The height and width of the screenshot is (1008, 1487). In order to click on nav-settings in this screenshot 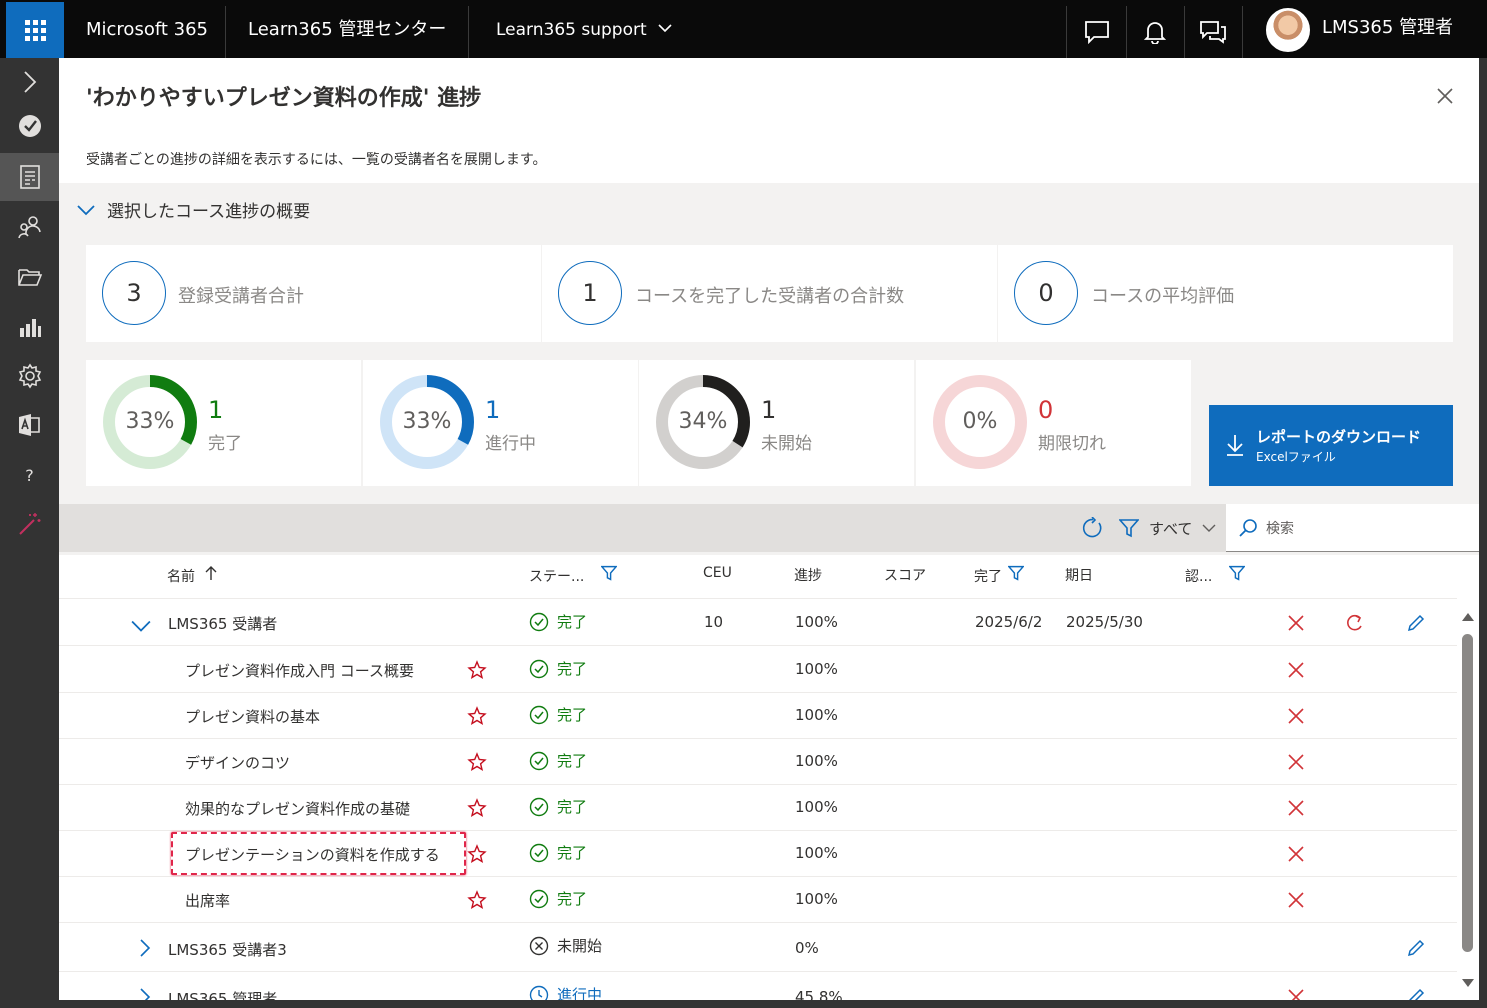, I will do `click(29, 376)`.